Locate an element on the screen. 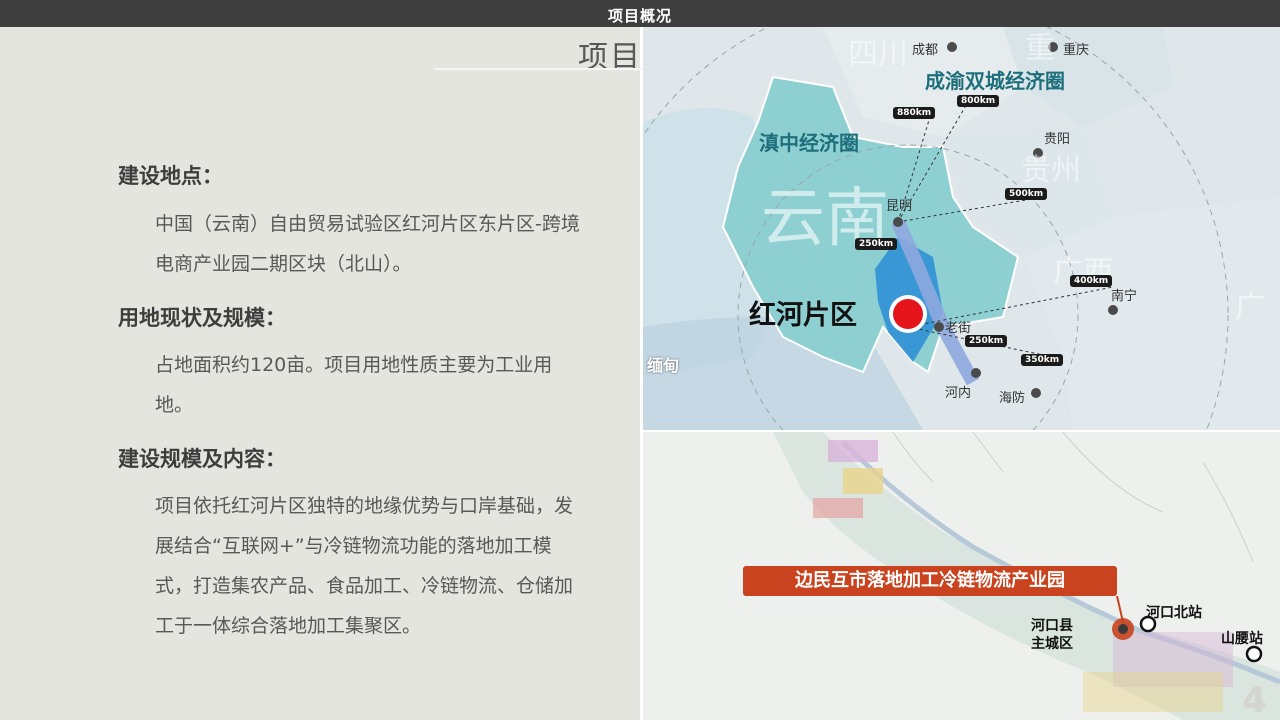 This screenshot has width=1280, height=720. province-label-chongqing: 重 is located at coordinates (1040, 48).